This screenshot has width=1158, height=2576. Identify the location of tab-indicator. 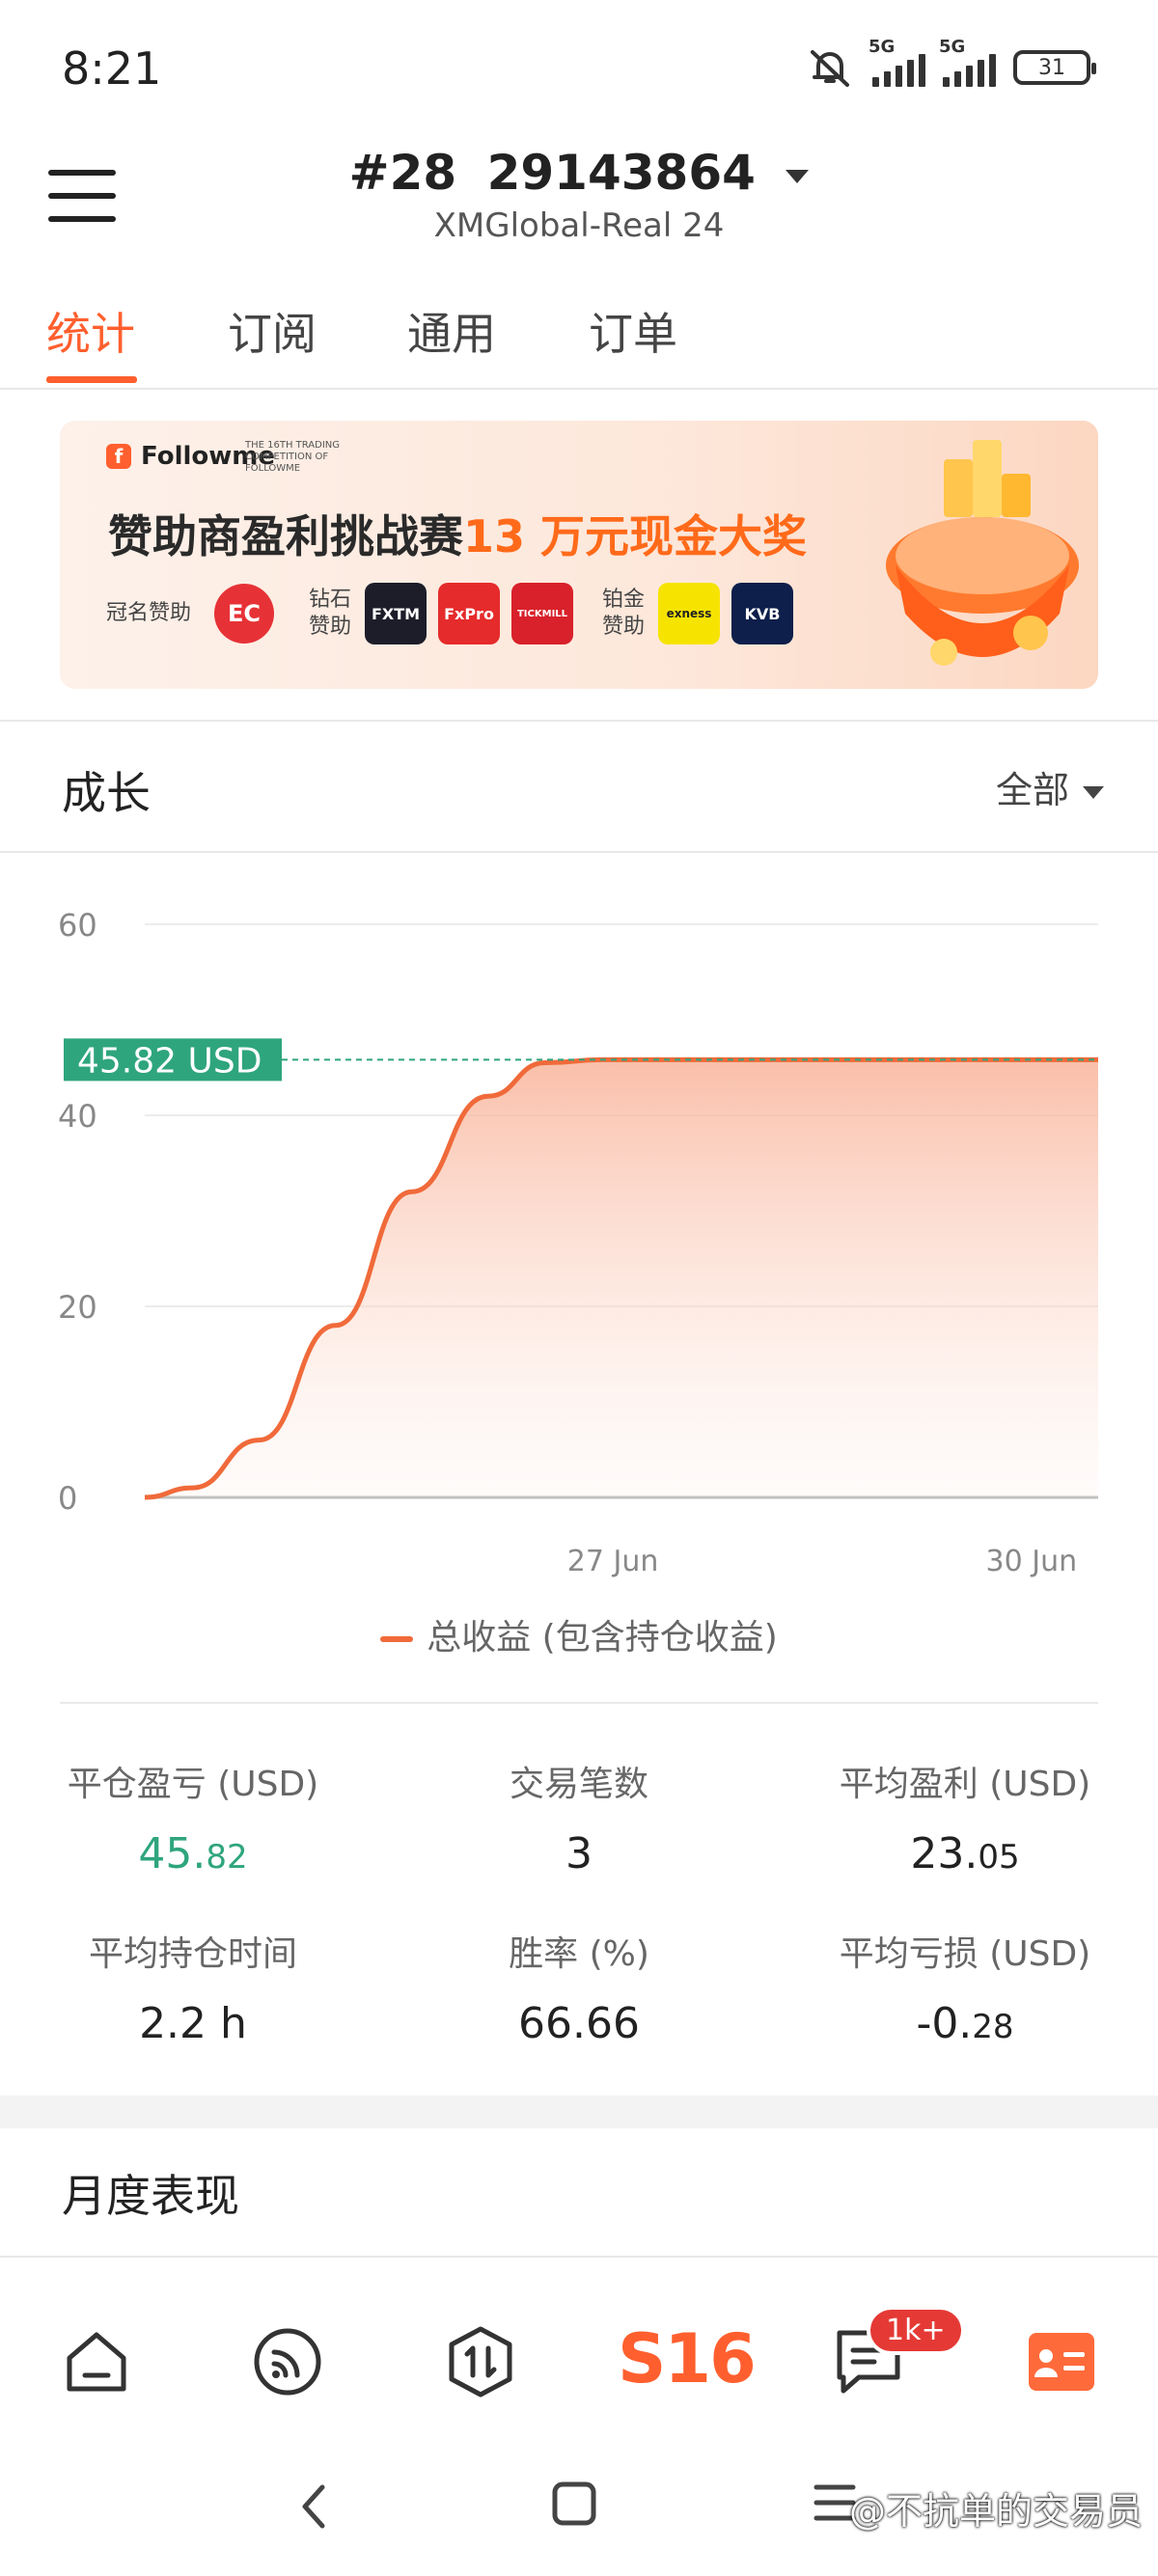
(91, 380).